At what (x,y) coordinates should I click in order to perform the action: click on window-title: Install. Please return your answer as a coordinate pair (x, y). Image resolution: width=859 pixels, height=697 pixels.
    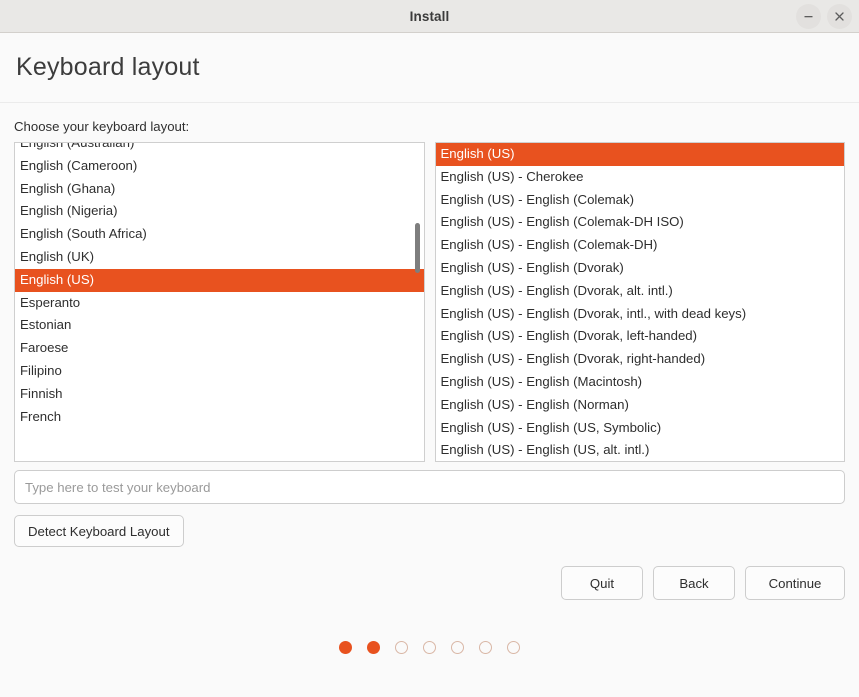
    Looking at the image, I should click on (429, 16).